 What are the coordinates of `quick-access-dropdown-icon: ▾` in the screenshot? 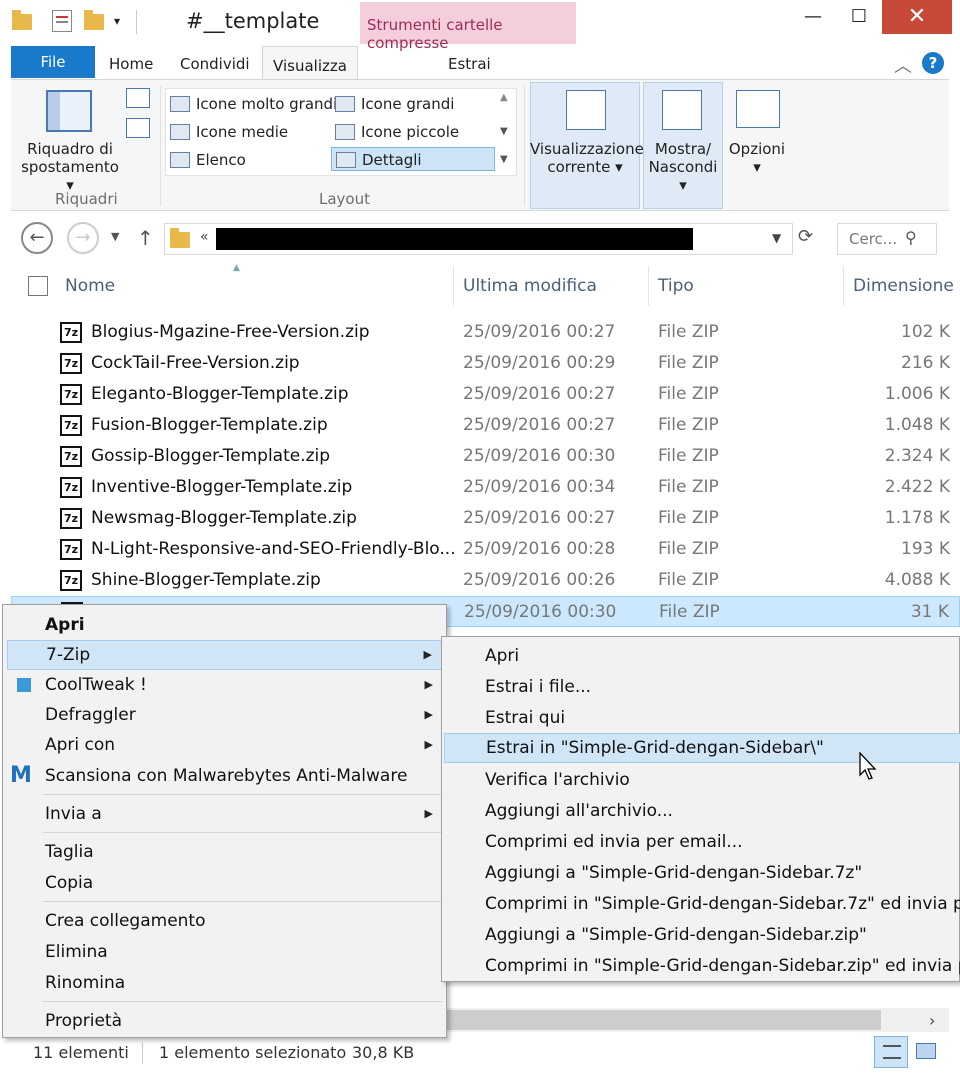 It's located at (117, 21).